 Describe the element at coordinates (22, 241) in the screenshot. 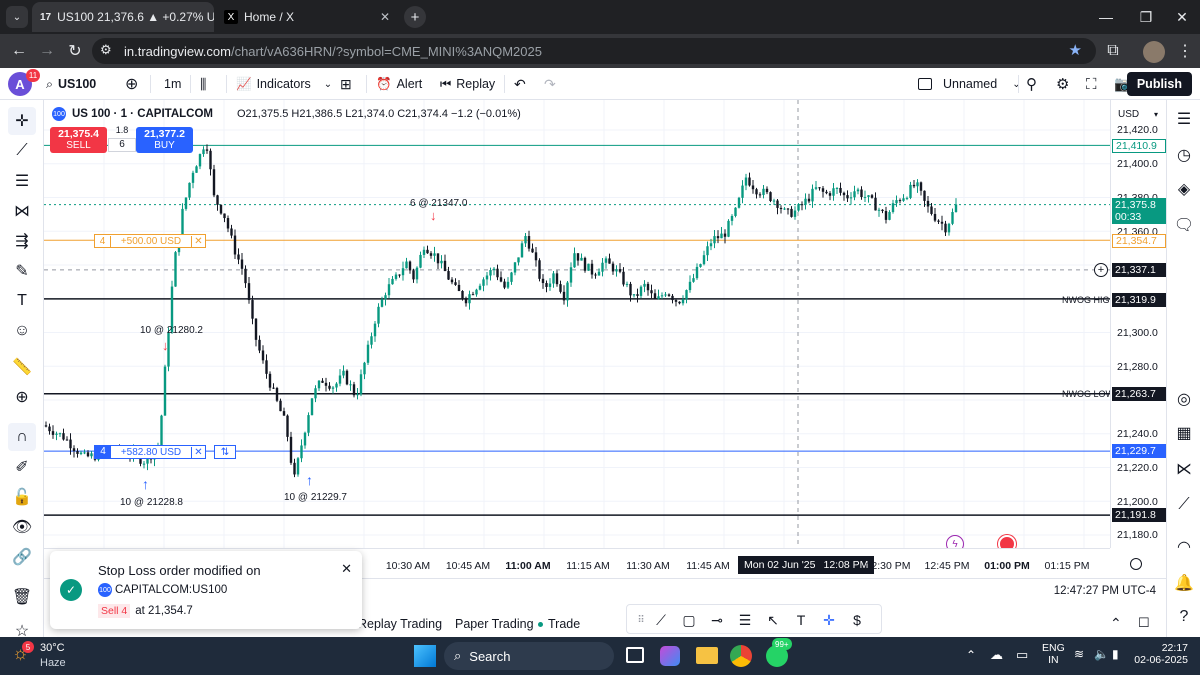

I see `forecast-icon: ⇶` at that location.